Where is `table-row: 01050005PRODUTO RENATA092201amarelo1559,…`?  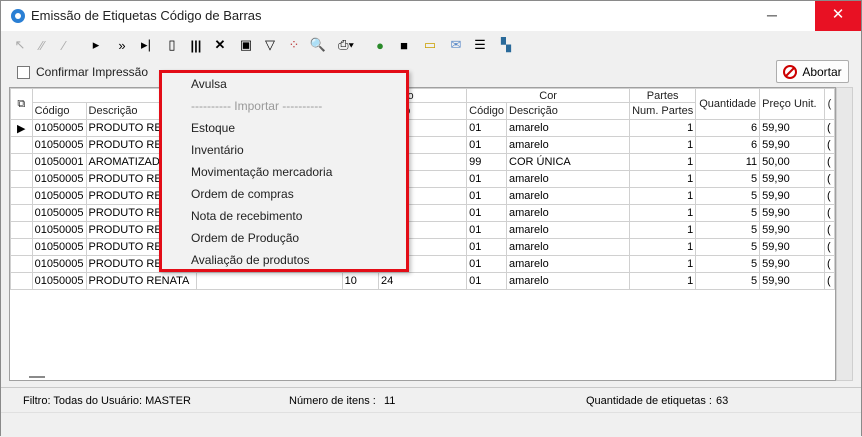
table-row: 01050005PRODUTO RENATA092201amarelo1559,… is located at coordinates (422, 264).